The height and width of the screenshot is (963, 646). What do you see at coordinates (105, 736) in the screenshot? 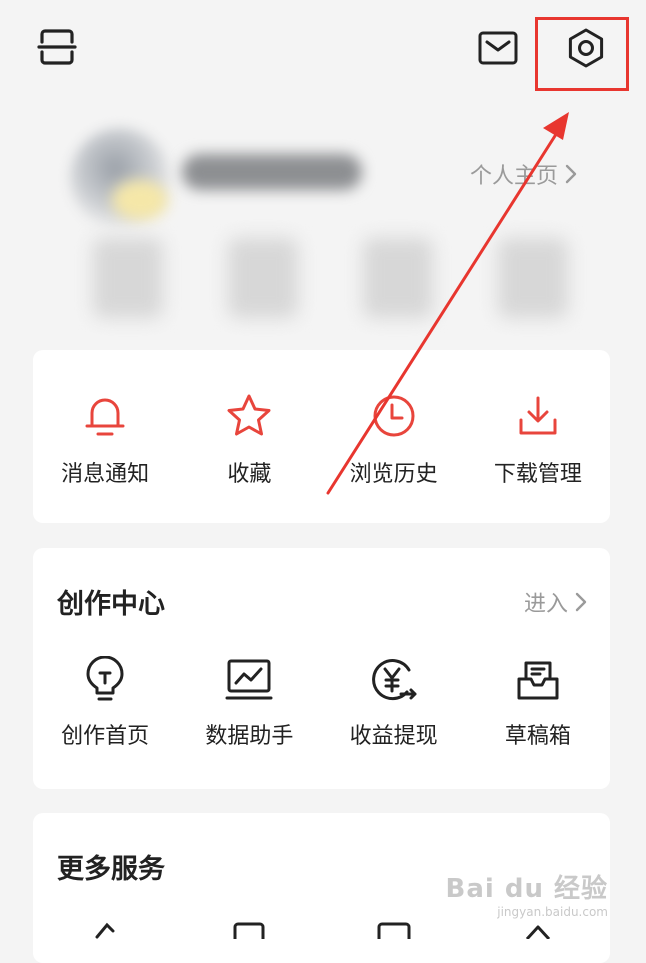
I see `creator-item-label: 创作首页` at bounding box center [105, 736].